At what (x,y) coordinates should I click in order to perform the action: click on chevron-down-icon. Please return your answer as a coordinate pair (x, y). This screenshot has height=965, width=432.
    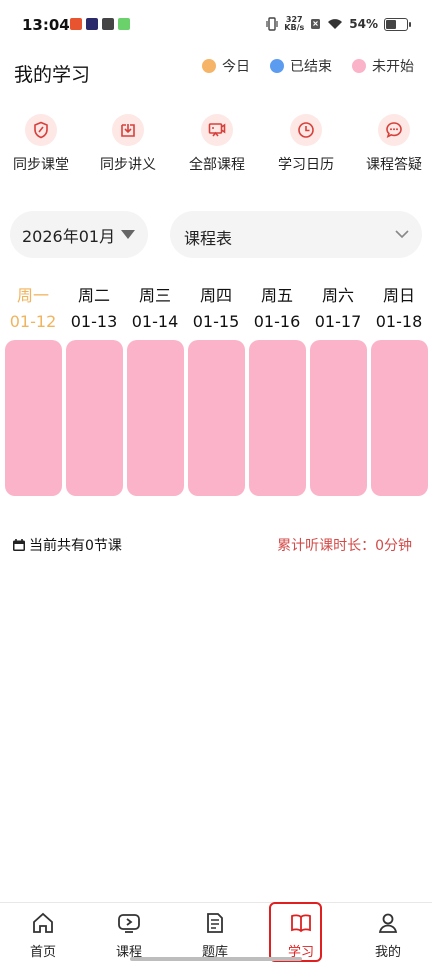
    Looking at the image, I should click on (402, 234).